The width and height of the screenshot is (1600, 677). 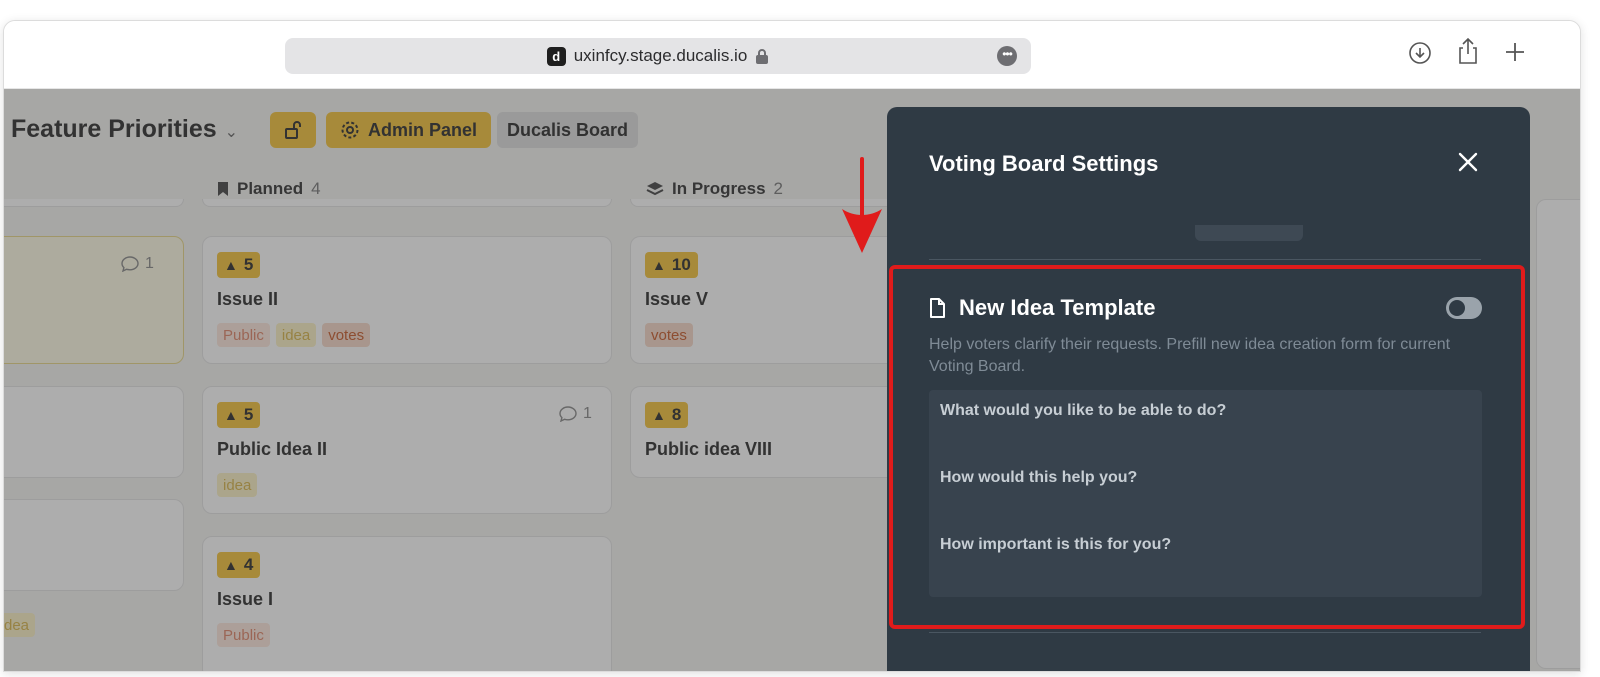 What do you see at coordinates (556, 56) in the screenshot?
I see `site-favicon: d` at bounding box center [556, 56].